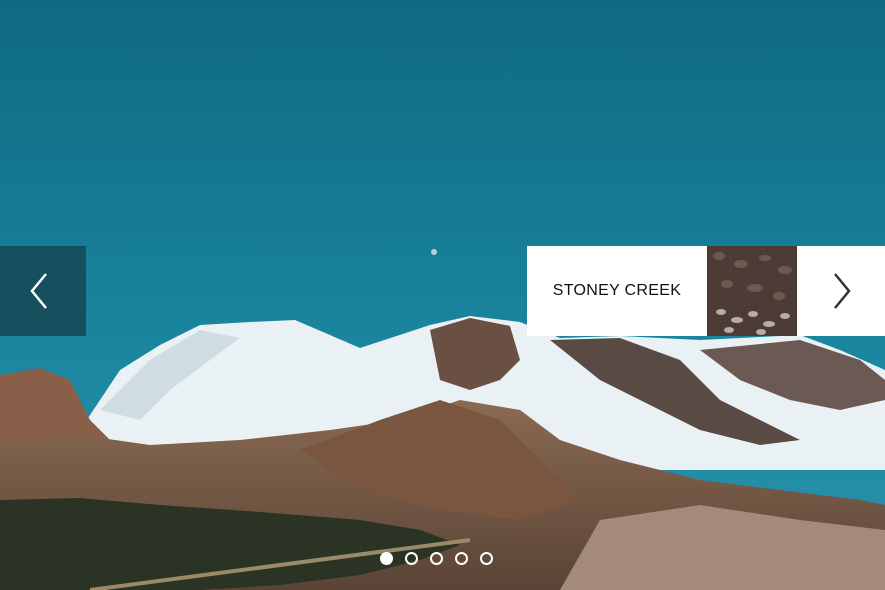  What do you see at coordinates (617, 291) in the screenshot?
I see `next-slide-title: STONEY CREEK` at bounding box center [617, 291].